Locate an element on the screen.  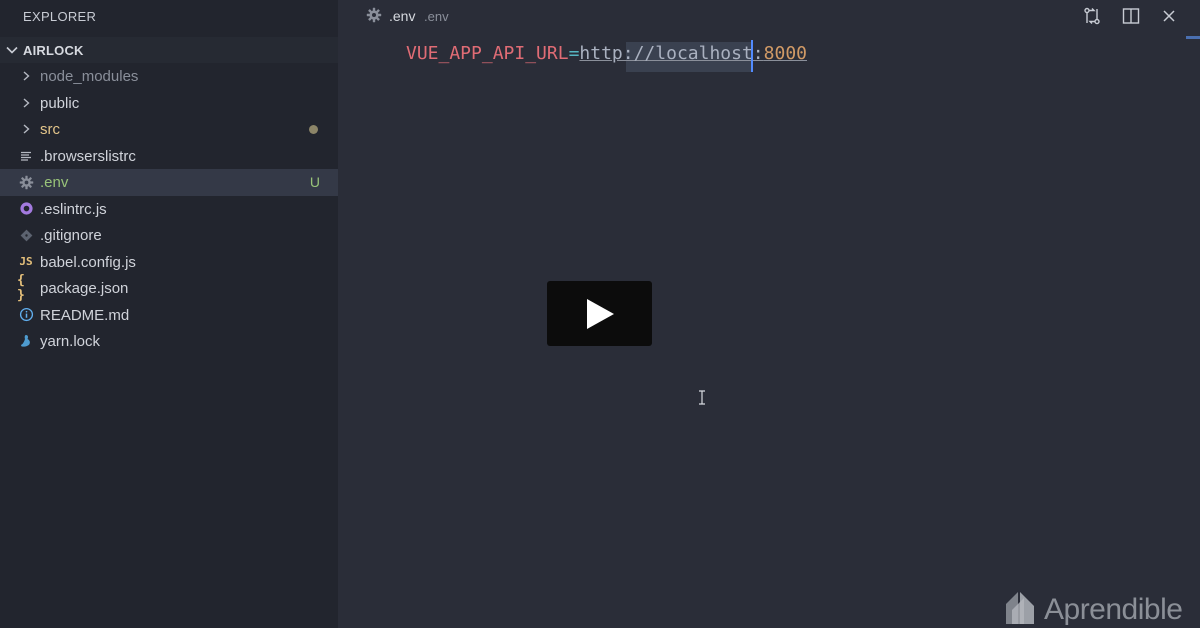
info-icon is located at coordinates (26, 315).